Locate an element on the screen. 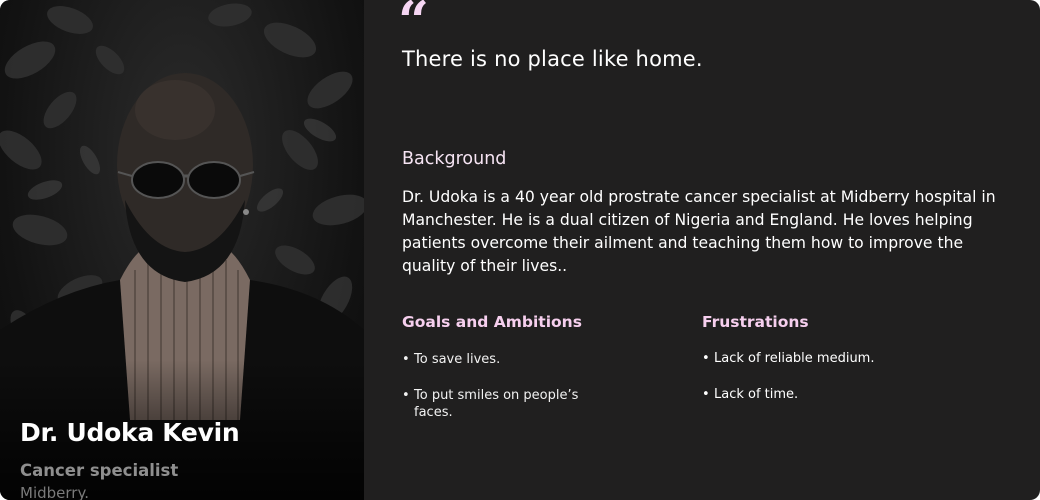 Image resolution: width=1040 pixels, height=500 pixels. goals-list-item: To put smiles on people’s faces. is located at coordinates (502, 404).